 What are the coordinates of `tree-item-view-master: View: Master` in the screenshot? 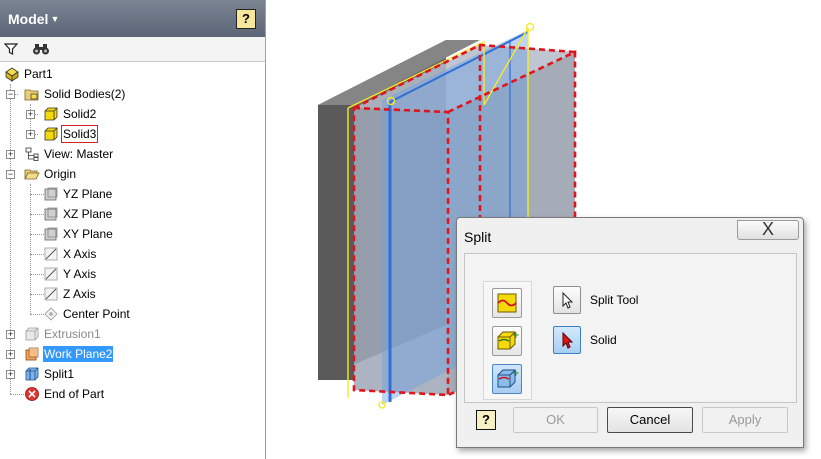 It's located at (69, 154).